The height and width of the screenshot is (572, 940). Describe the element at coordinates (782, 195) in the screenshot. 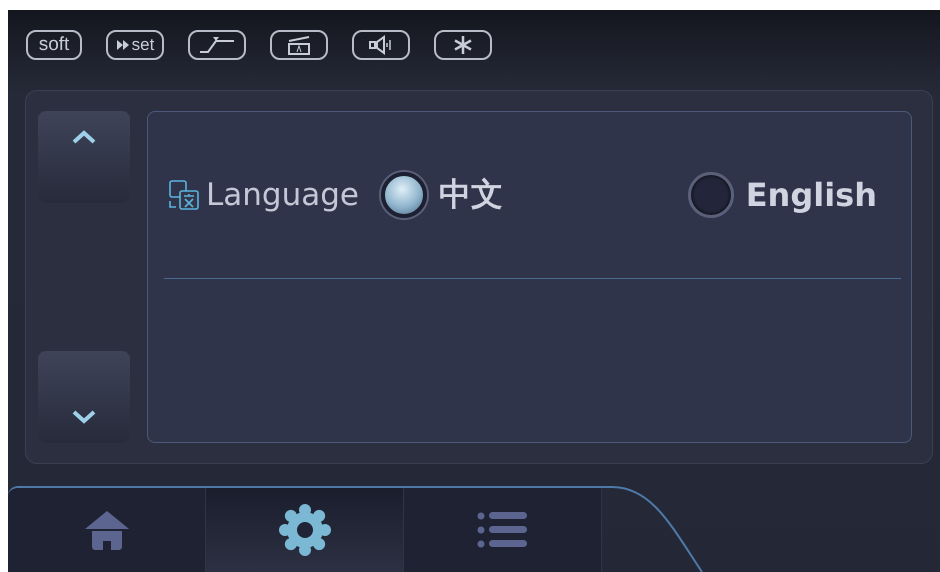

I see `language-option: English` at that location.